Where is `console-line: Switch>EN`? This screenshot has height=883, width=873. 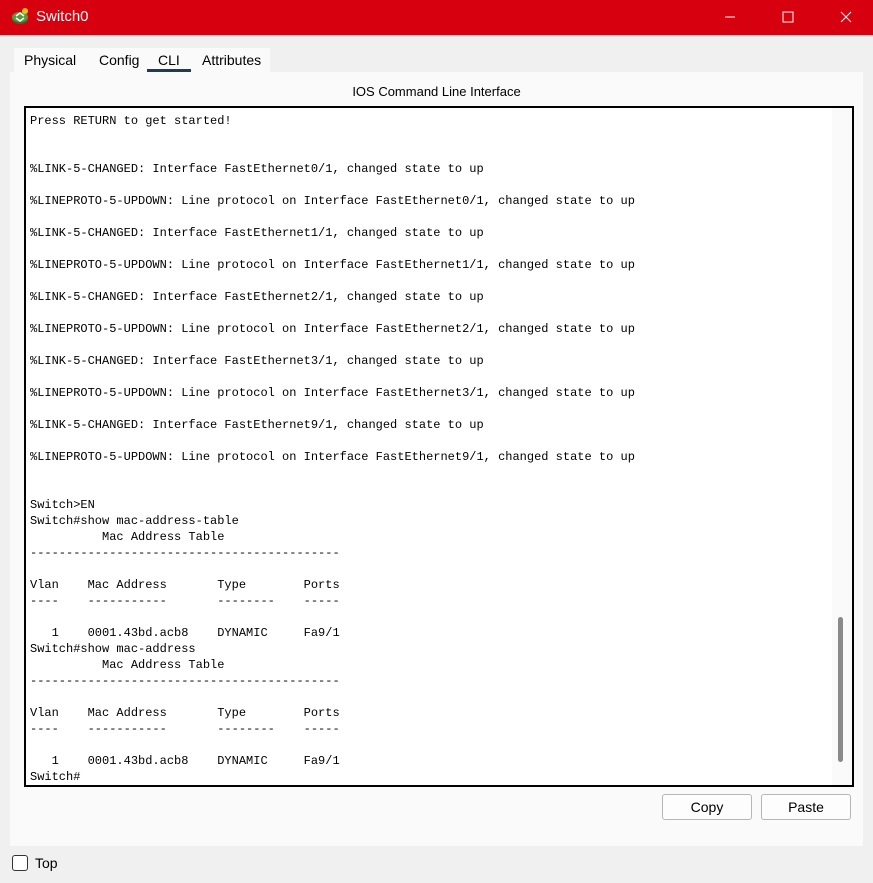 console-line: Switch>EN is located at coordinates (62, 505).